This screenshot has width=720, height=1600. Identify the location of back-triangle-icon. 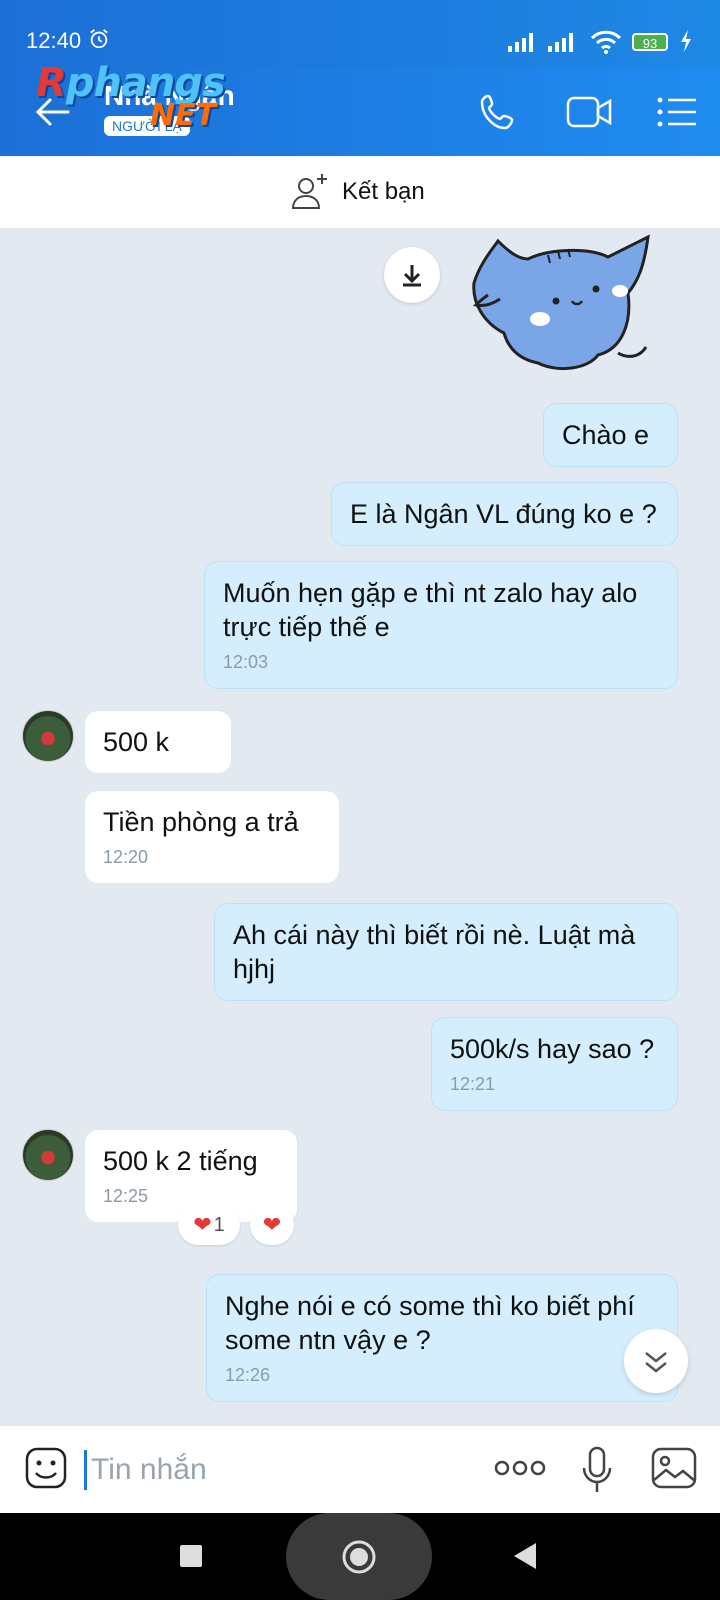
(525, 1556).